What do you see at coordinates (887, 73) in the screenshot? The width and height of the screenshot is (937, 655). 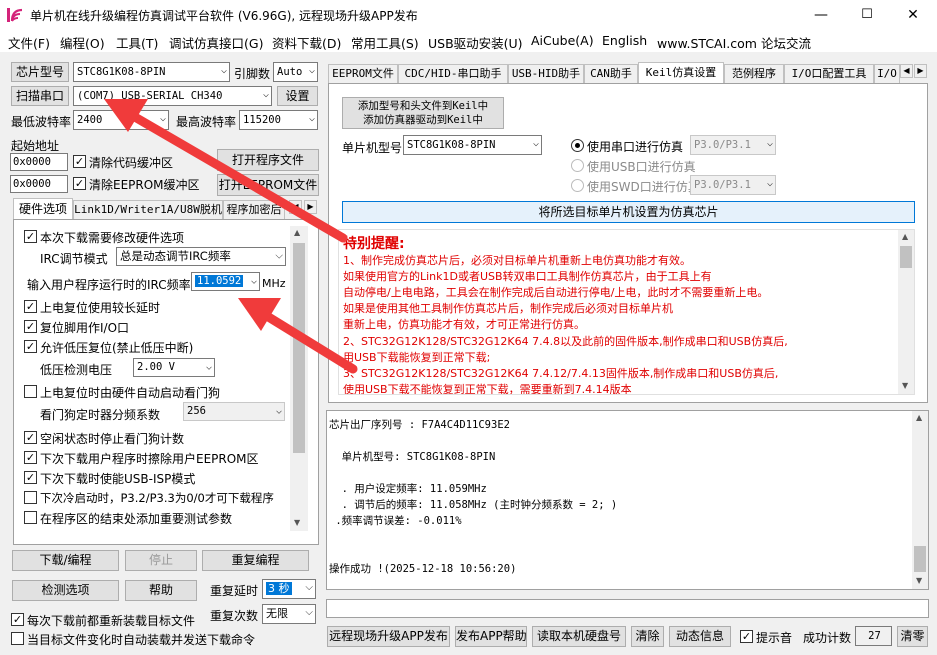 I see `tab-io-more: I/O` at bounding box center [887, 73].